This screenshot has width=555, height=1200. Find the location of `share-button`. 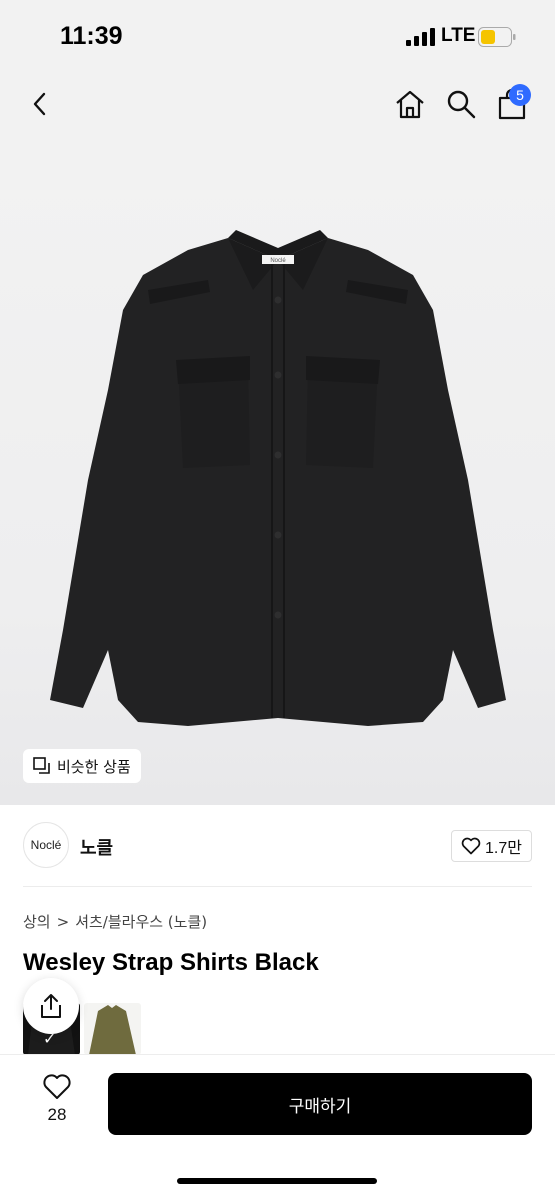

share-button is located at coordinates (51, 1006).